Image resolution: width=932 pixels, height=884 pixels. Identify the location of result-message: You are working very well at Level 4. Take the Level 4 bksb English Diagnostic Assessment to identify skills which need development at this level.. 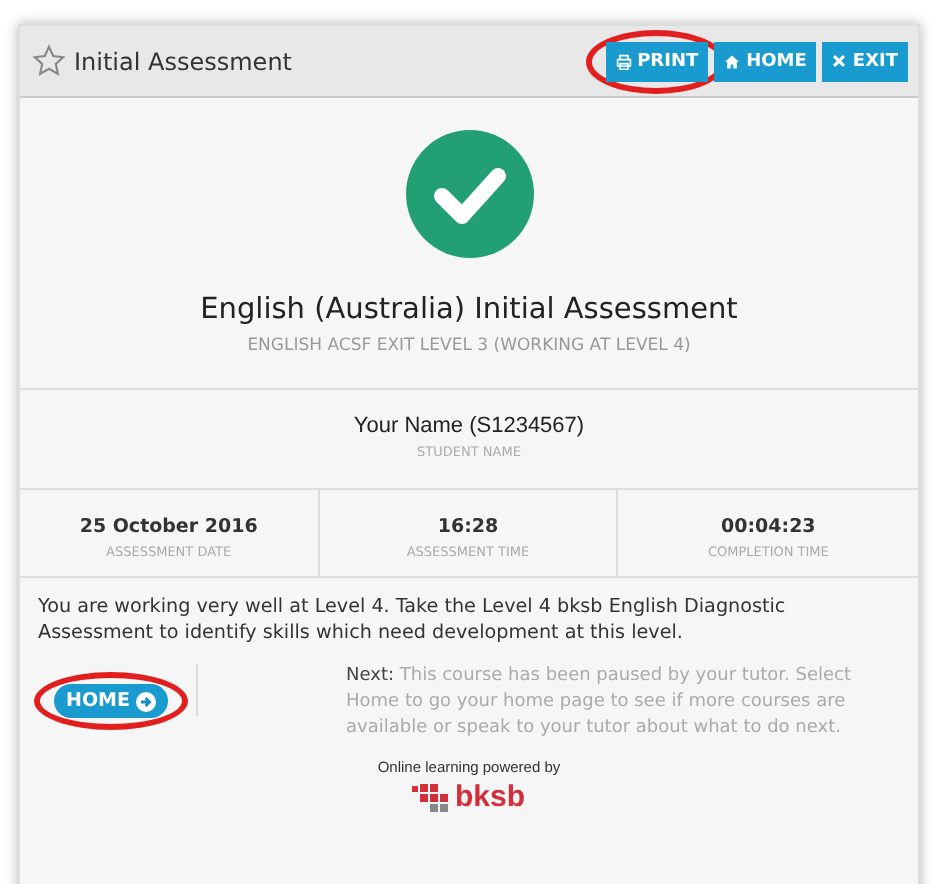
(413, 620).